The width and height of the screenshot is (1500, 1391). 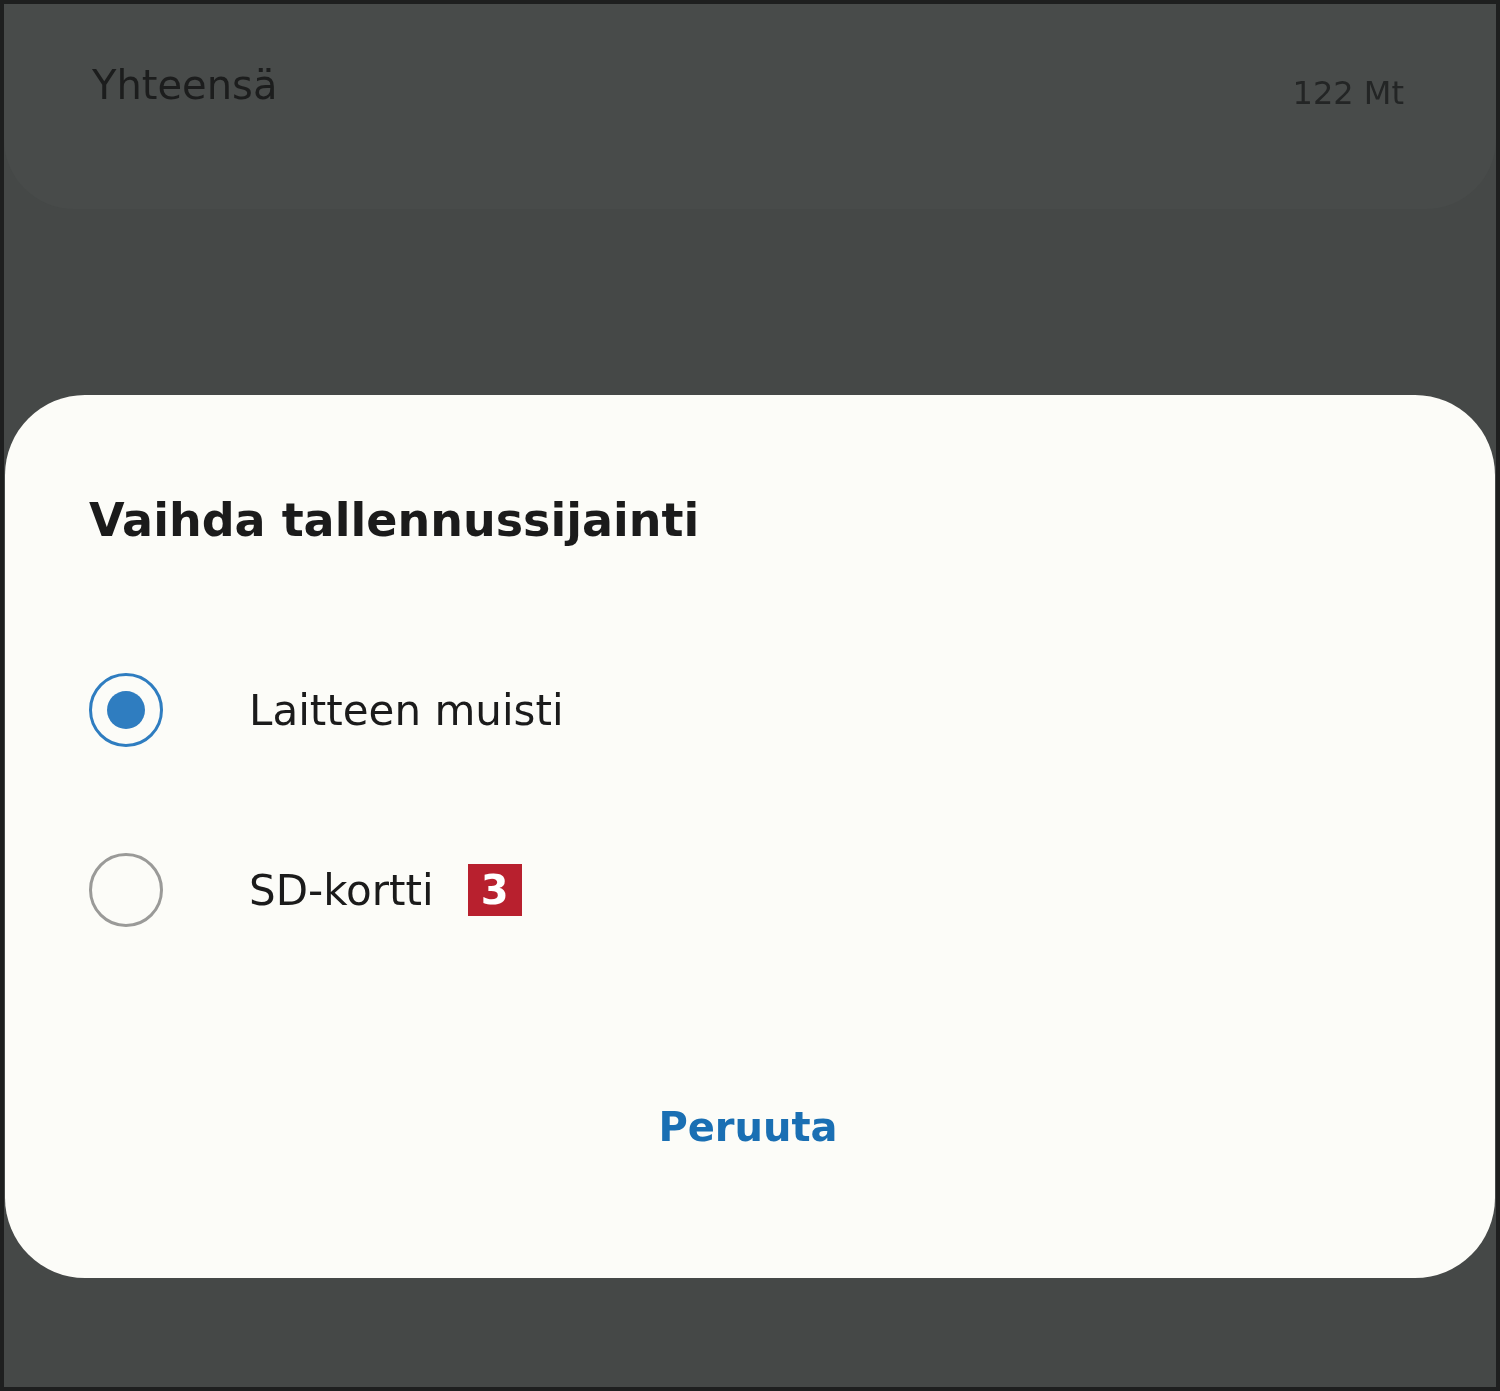 I want to click on step-badge: 3, so click(x=494, y=890).